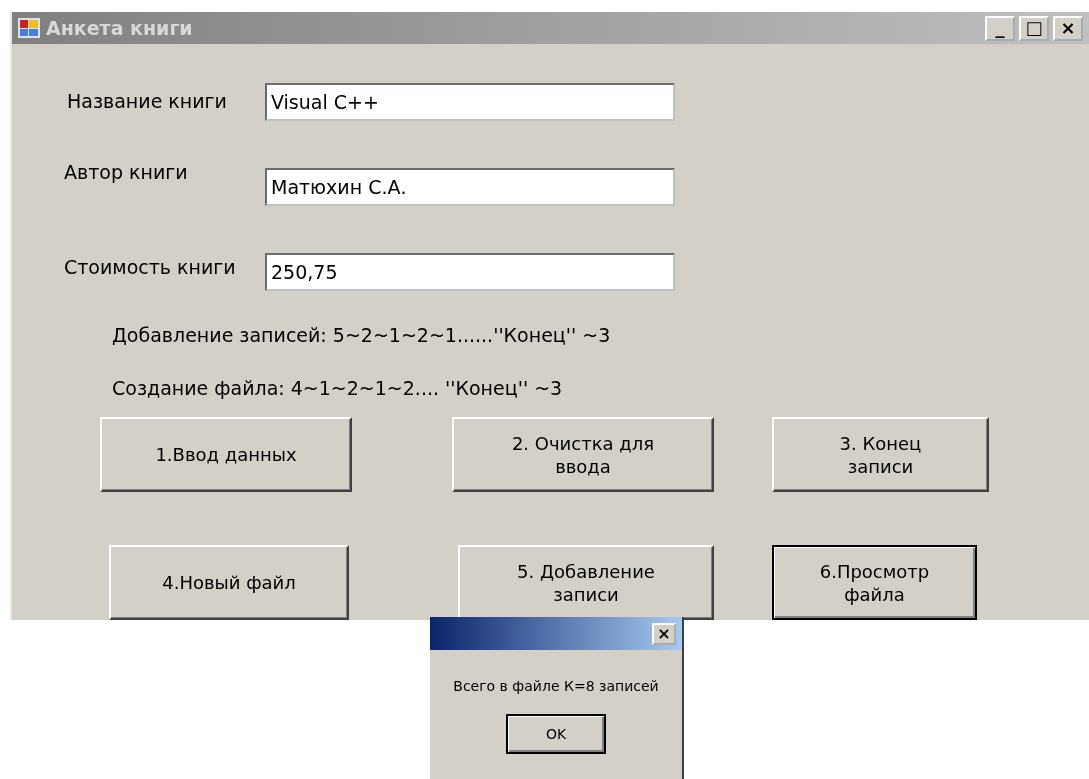  I want to click on ok-button: OK, so click(556, 734).